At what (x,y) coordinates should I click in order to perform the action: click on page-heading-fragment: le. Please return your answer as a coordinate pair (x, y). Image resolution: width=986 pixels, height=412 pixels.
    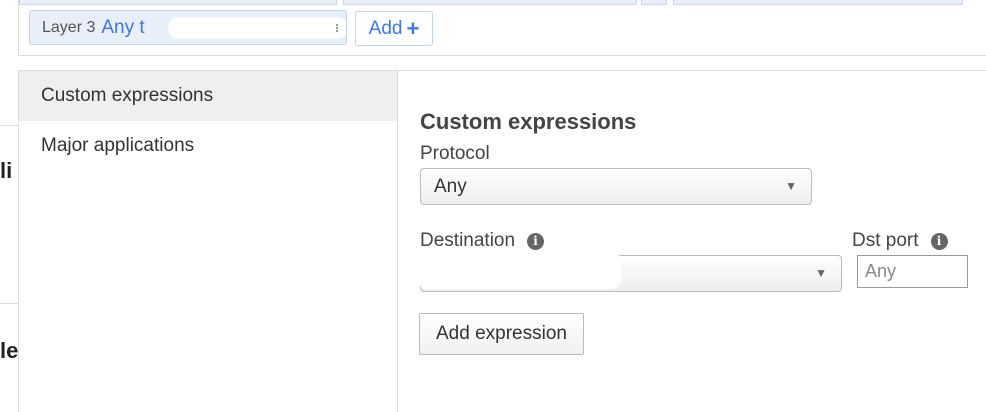
    Looking at the image, I should click on (9, 350).